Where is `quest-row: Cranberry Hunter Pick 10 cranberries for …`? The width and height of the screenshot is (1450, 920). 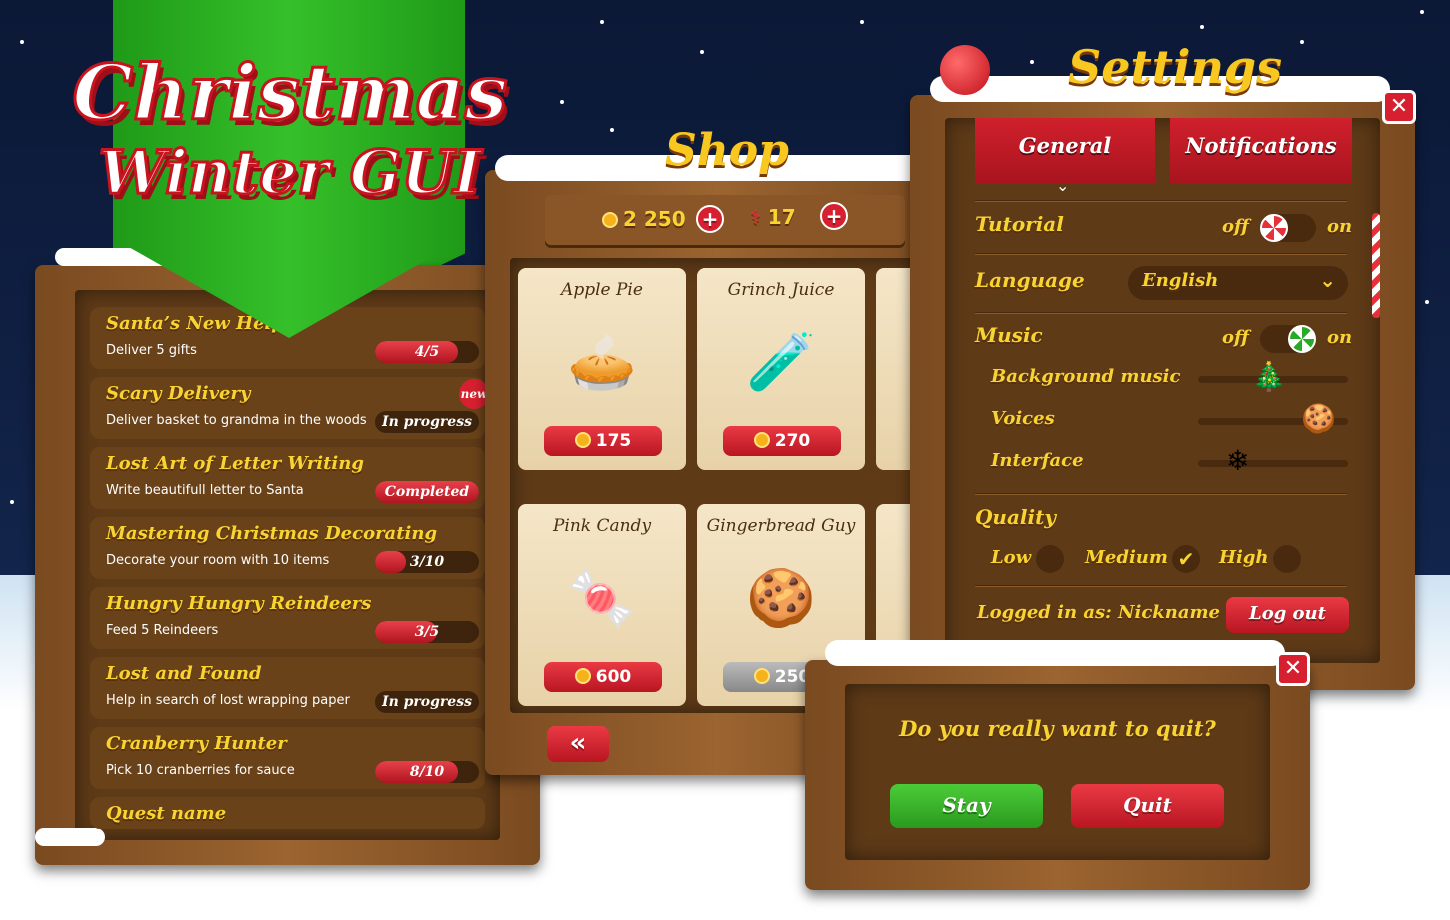
quest-row: Cranberry Hunter Pick 10 cranberries for … is located at coordinates (287, 758).